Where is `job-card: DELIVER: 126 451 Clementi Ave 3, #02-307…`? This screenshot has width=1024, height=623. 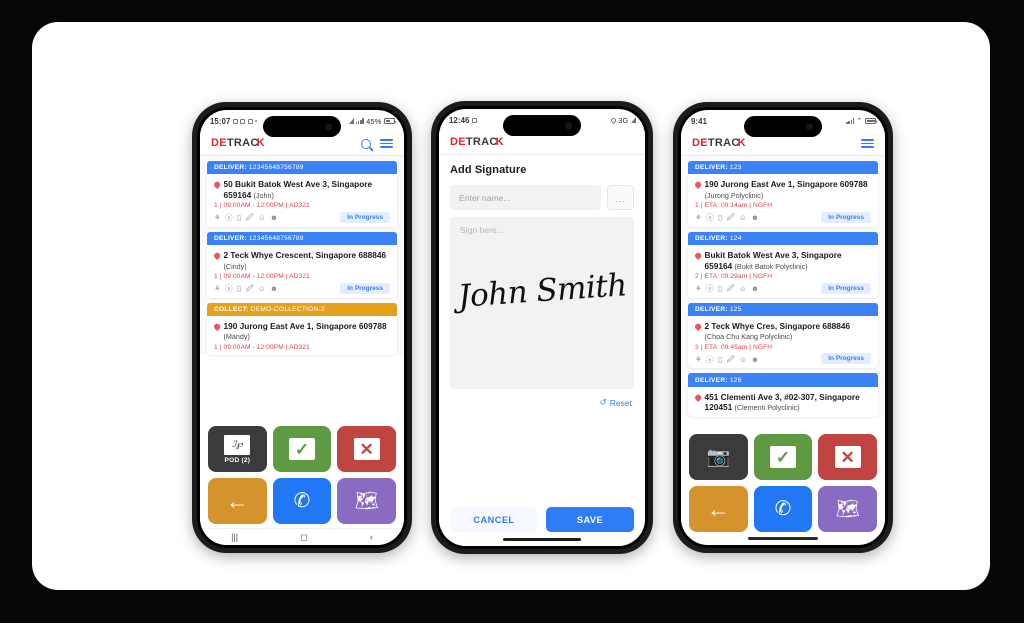 job-card: DELIVER: 126 451 Clementi Ave 3, #02-307… is located at coordinates (783, 395).